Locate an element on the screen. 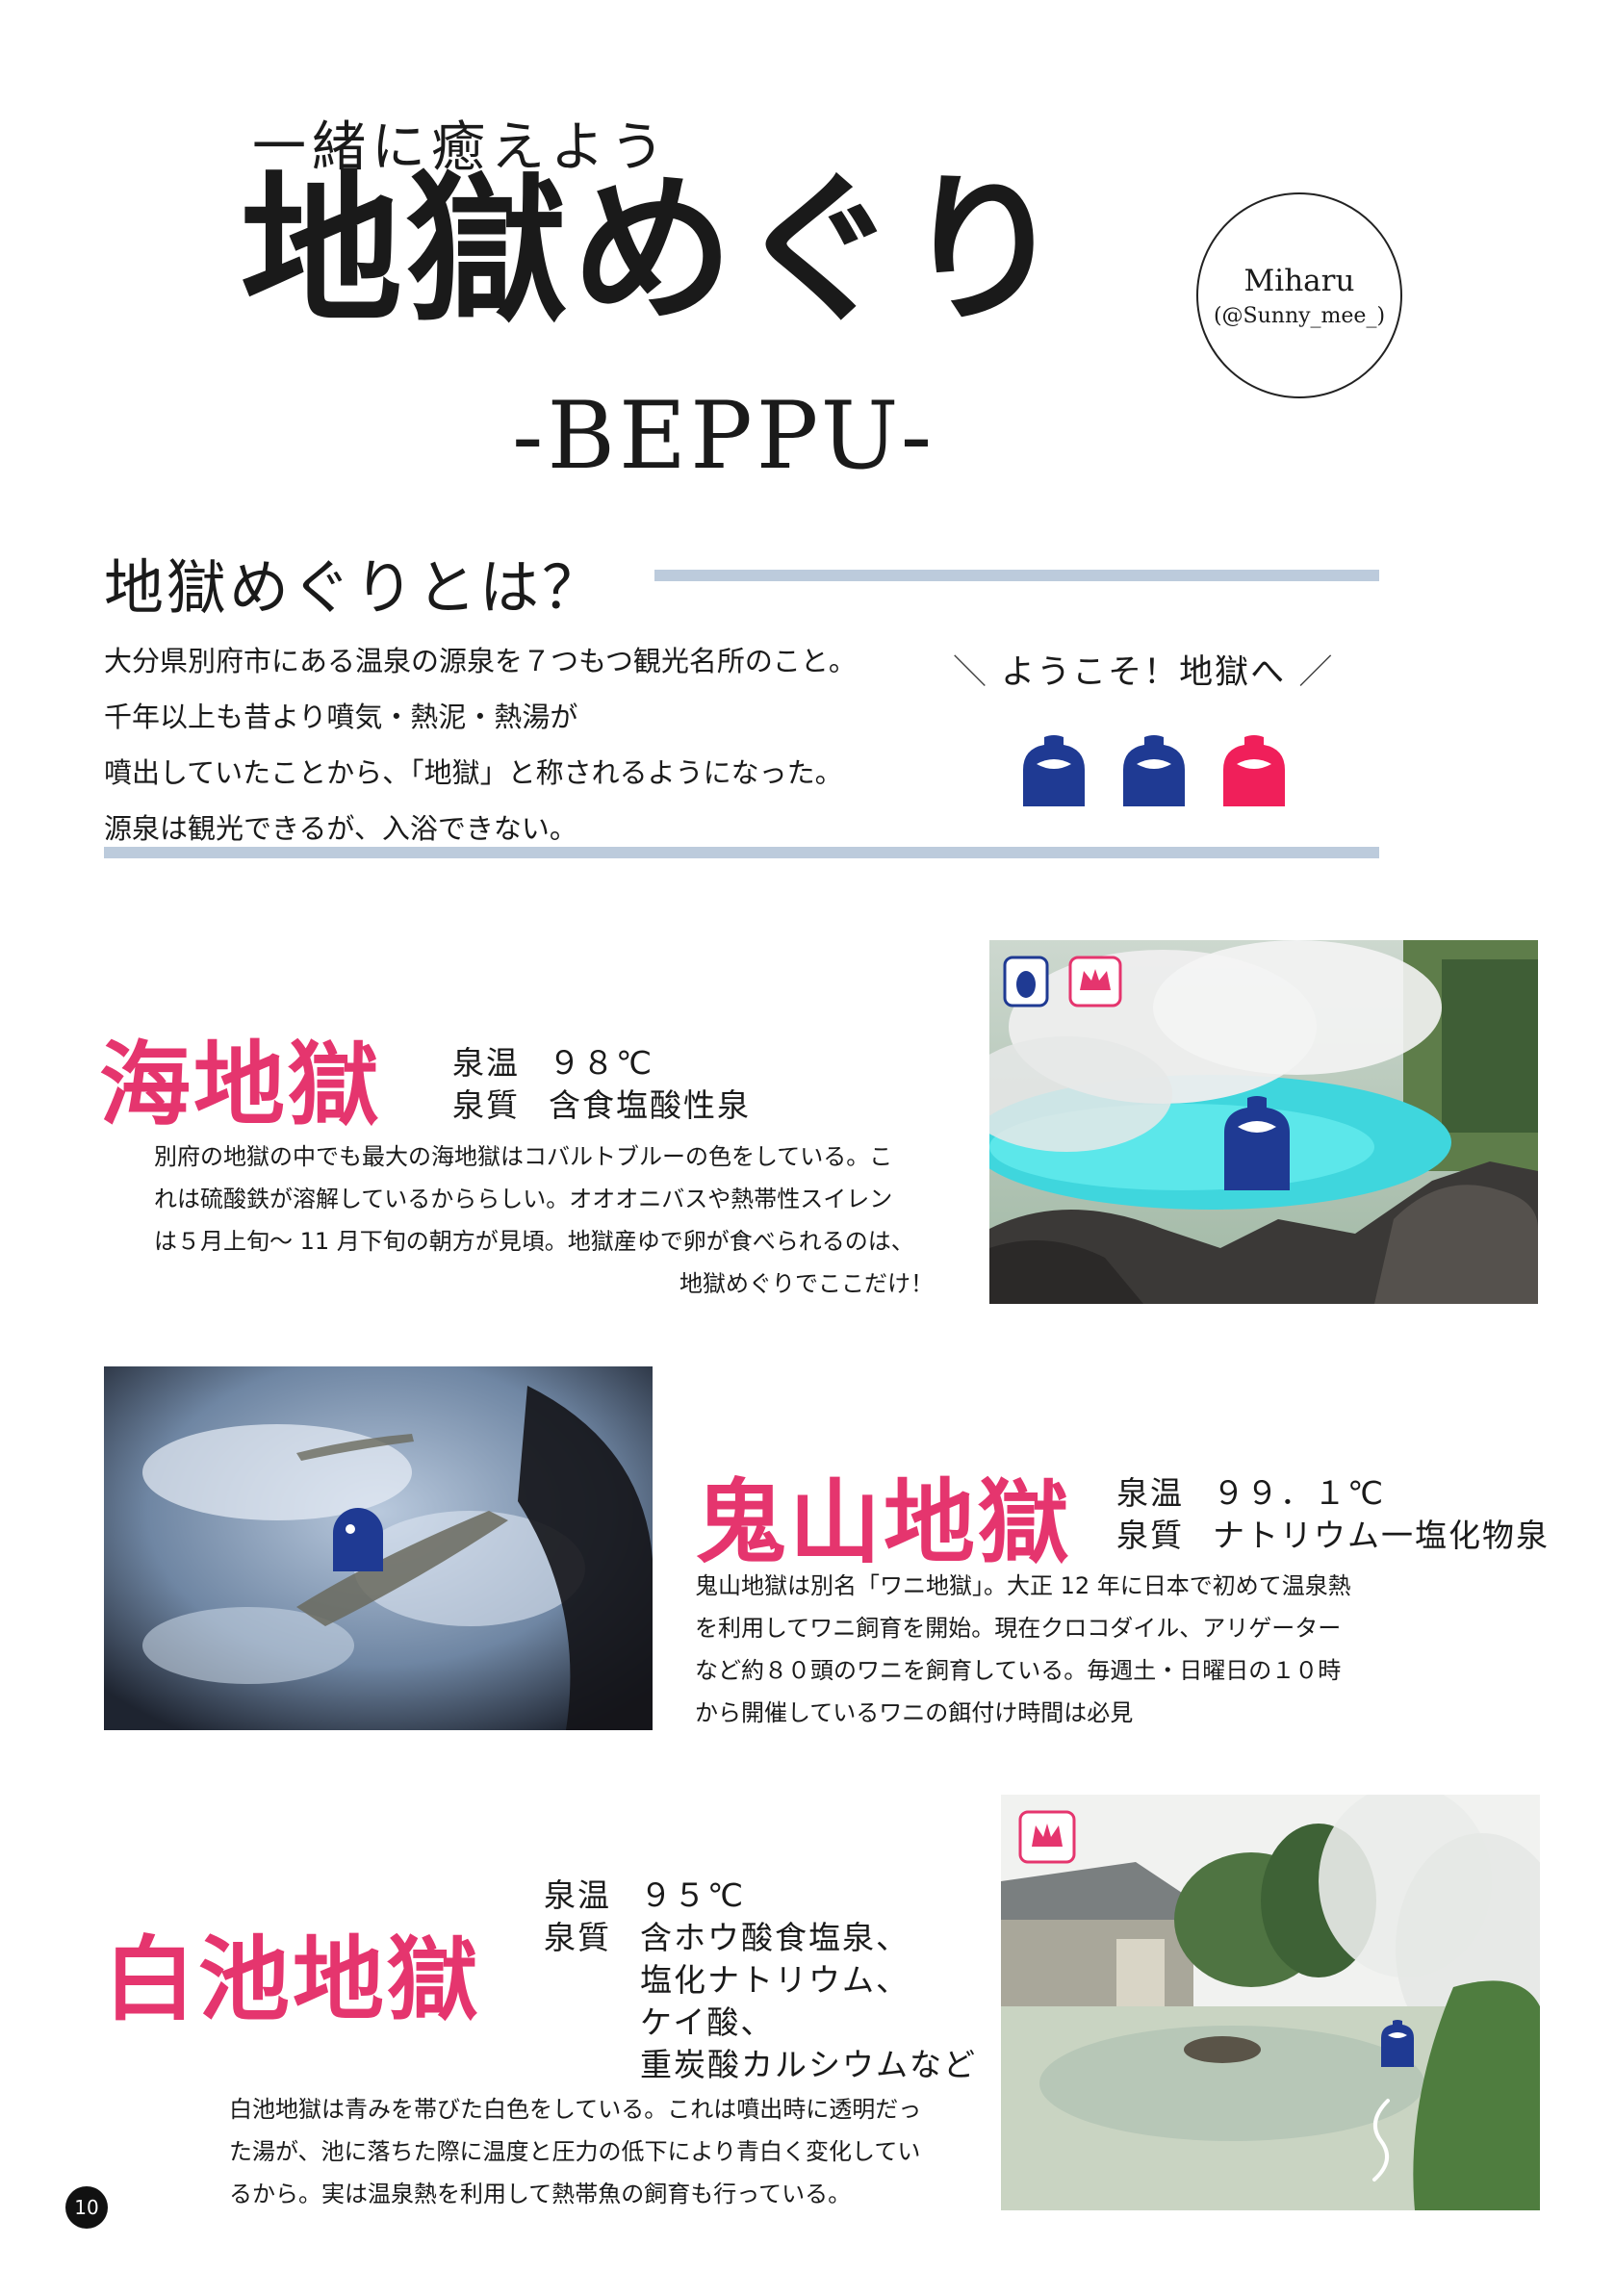 The height and width of the screenshot is (2296, 1615). quality-value: ケイ酸、 is located at coordinates (707, 2022).